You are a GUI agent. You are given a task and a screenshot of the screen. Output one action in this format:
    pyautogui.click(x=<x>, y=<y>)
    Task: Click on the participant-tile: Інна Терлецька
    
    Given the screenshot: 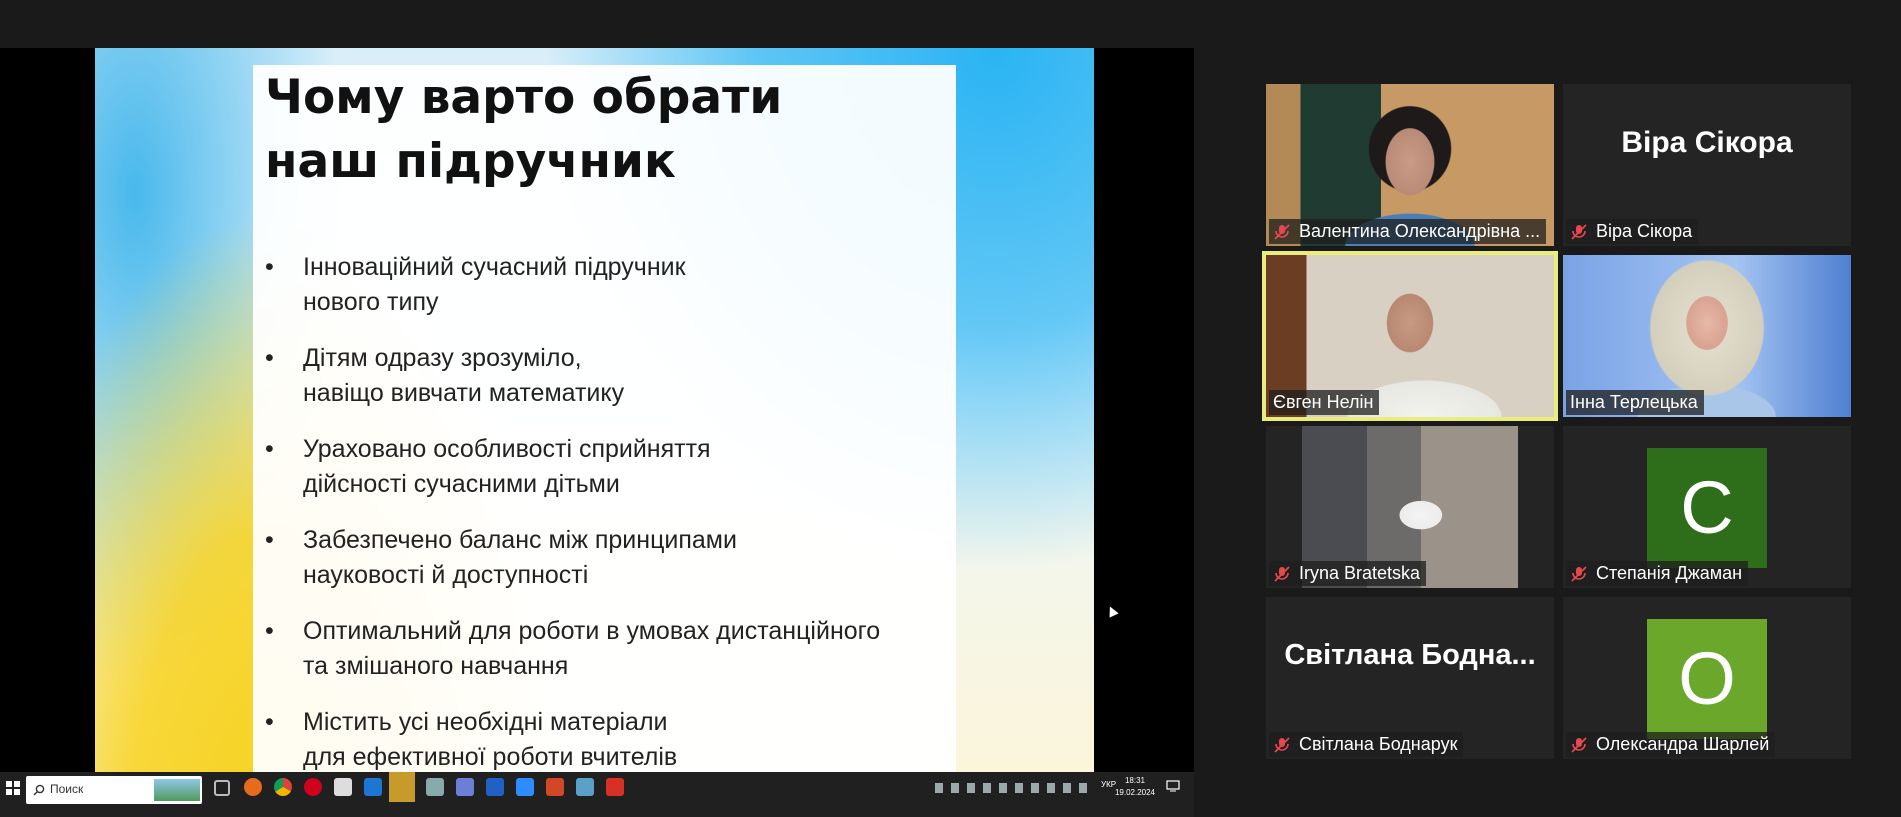 What is the action you would take?
    pyautogui.click(x=1707, y=336)
    